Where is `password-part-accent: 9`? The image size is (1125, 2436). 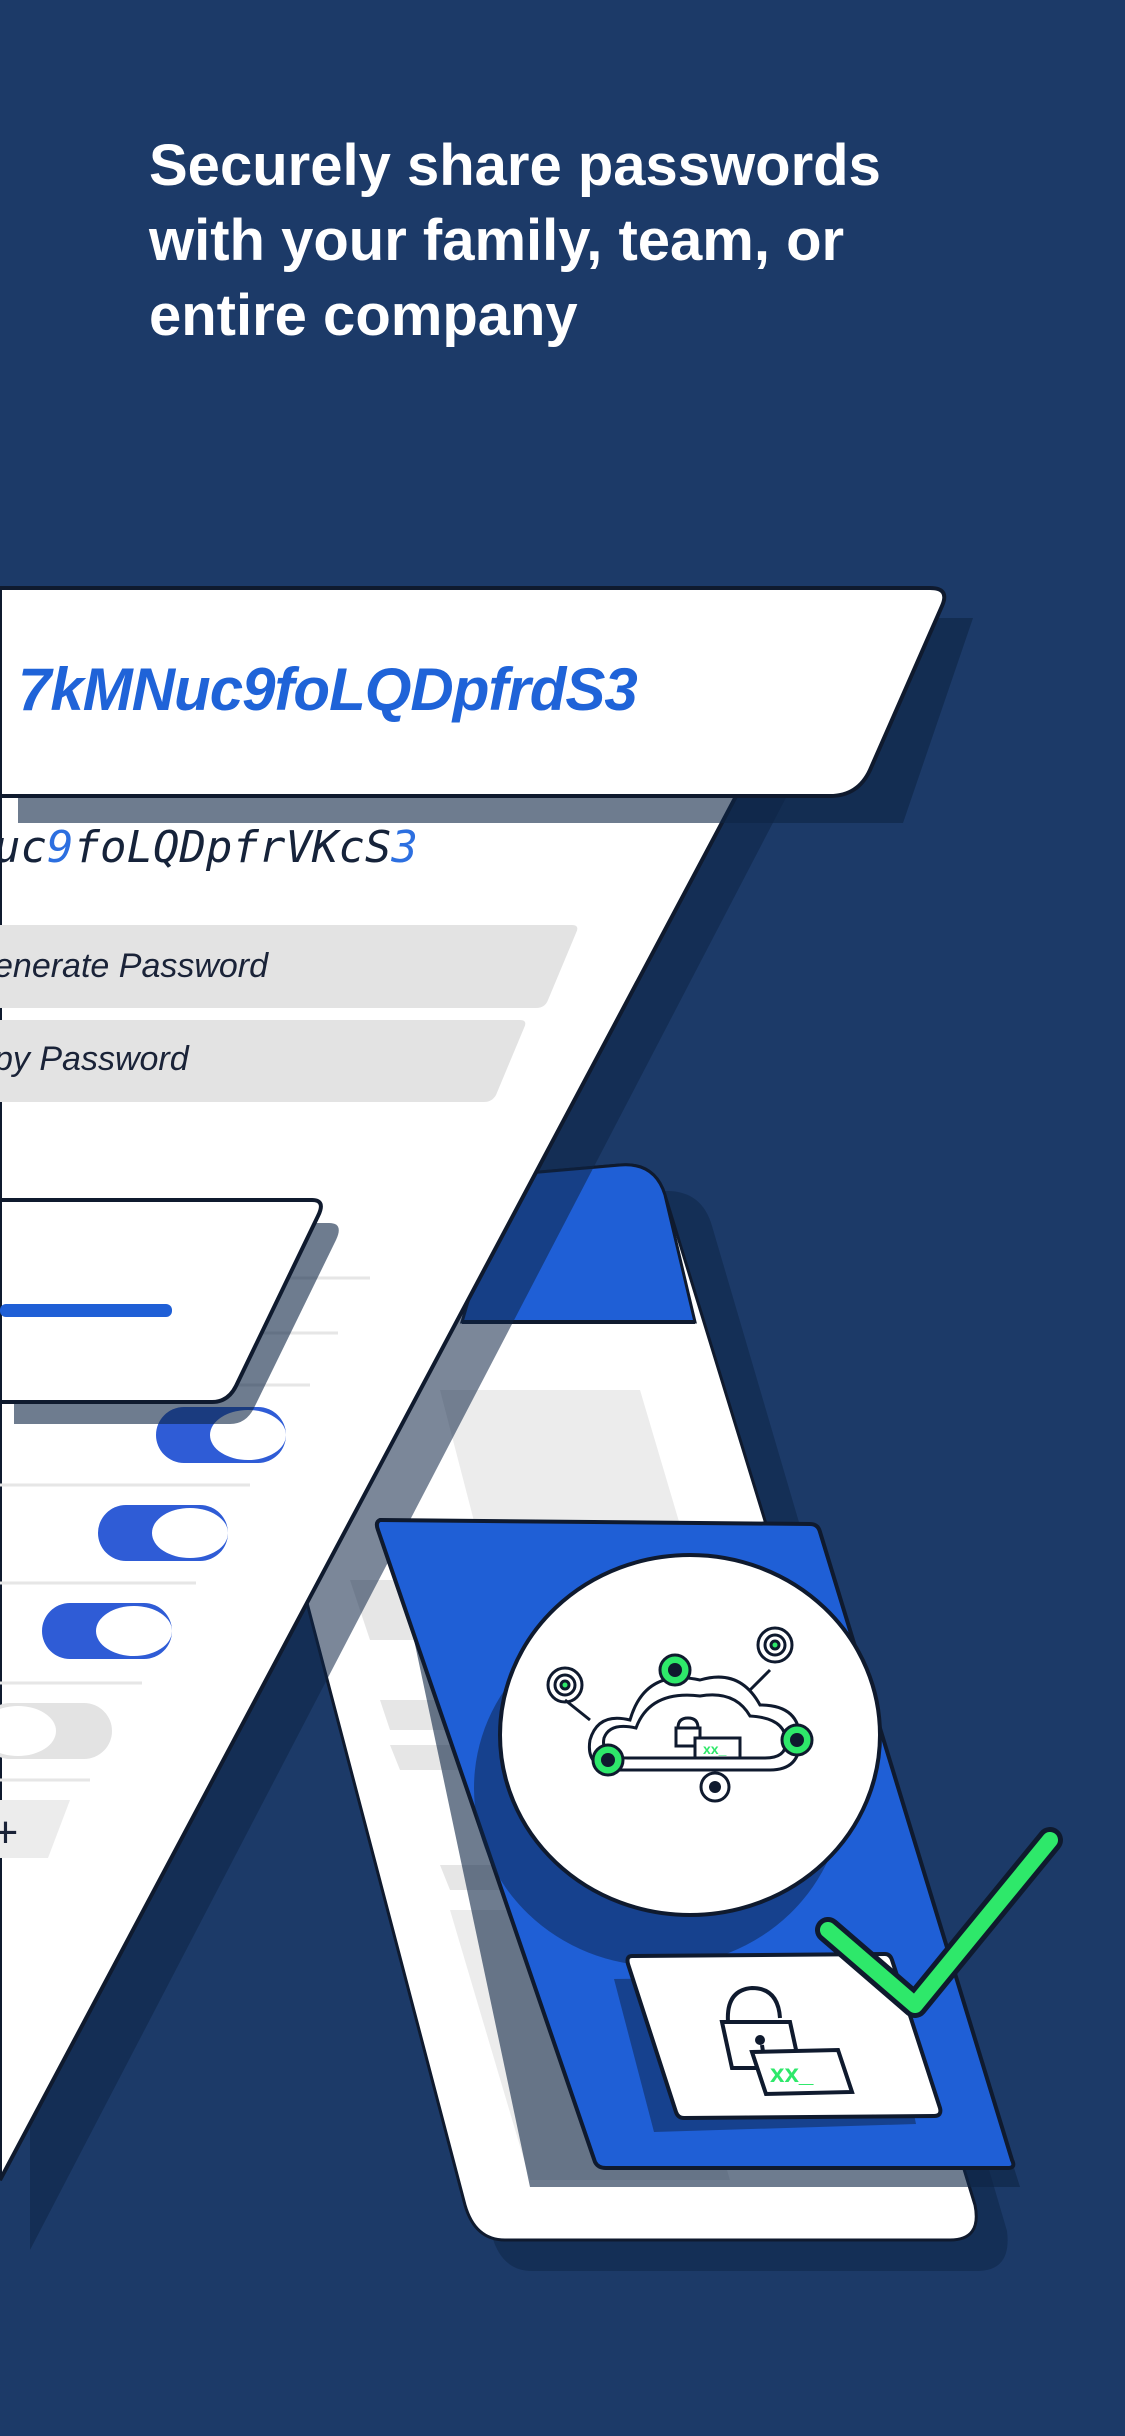
password-part-accent: 9 is located at coordinates (60, 847).